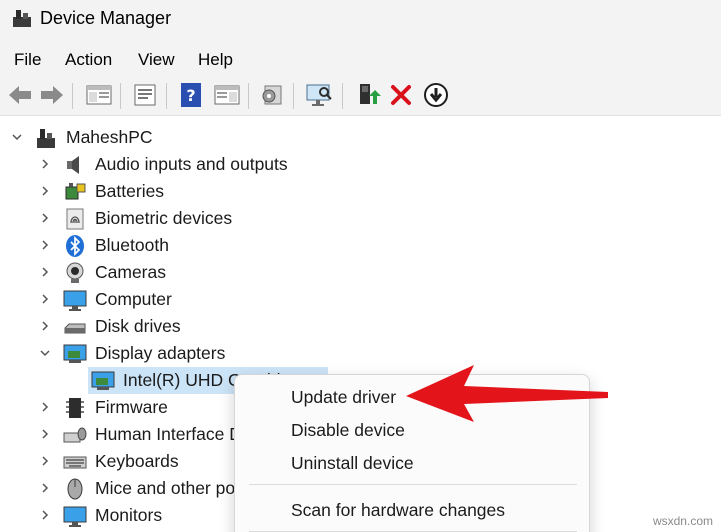 The height and width of the screenshot is (532, 721). I want to click on forward-arrow-icon, so click(52, 95).